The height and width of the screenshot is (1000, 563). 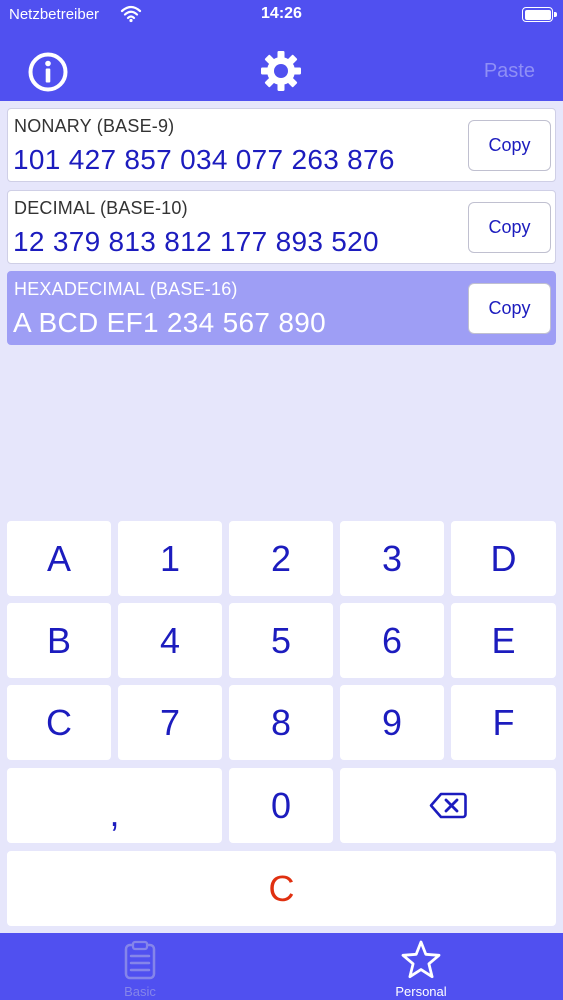 What do you see at coordinates (170, 722) in the screenshot?
I see `key-7: 7` at bounding box center [170, 722].